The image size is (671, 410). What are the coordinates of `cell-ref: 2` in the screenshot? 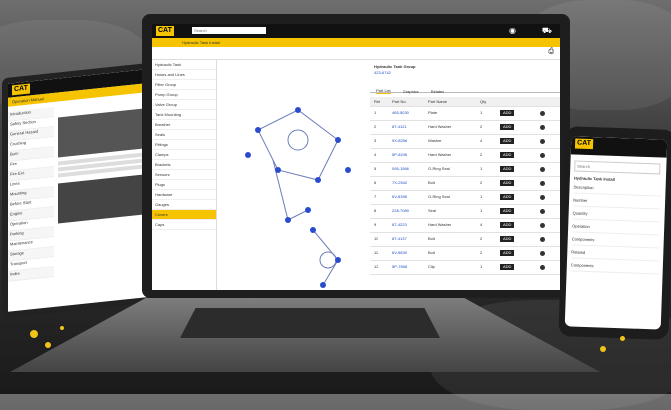 It's located at (375, 126).